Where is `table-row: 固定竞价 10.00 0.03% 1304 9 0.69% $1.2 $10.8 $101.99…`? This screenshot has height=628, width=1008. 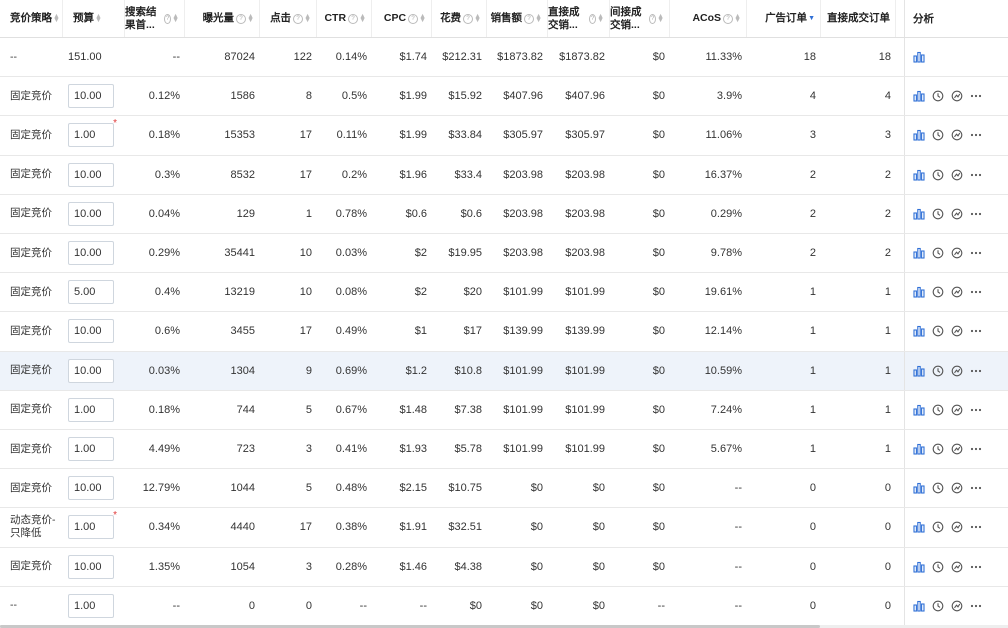
table-row: 固定竞价 10.00 0.03% 1304 9 0.69% $1.2 $10.8 $101.99… is located at coordinates (504, 371).